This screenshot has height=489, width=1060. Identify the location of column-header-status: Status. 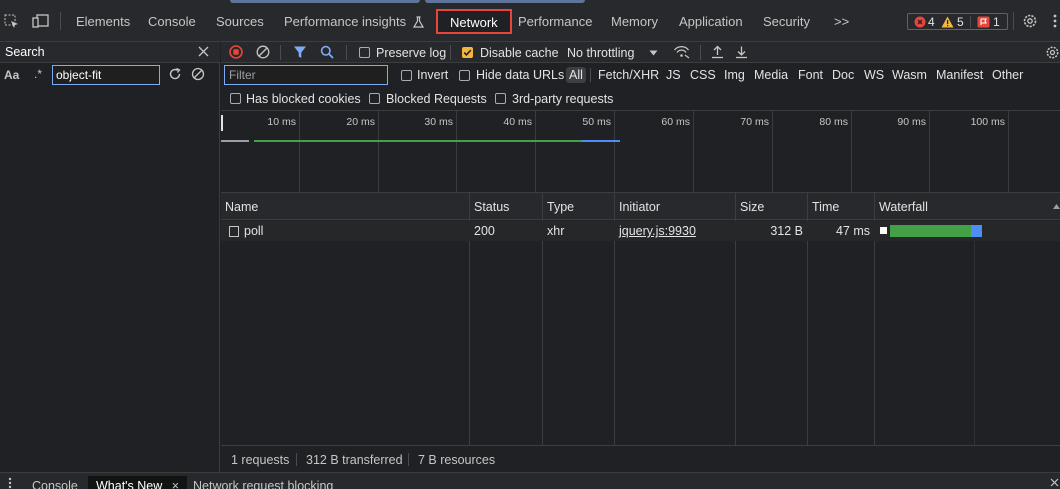
(491, 207).